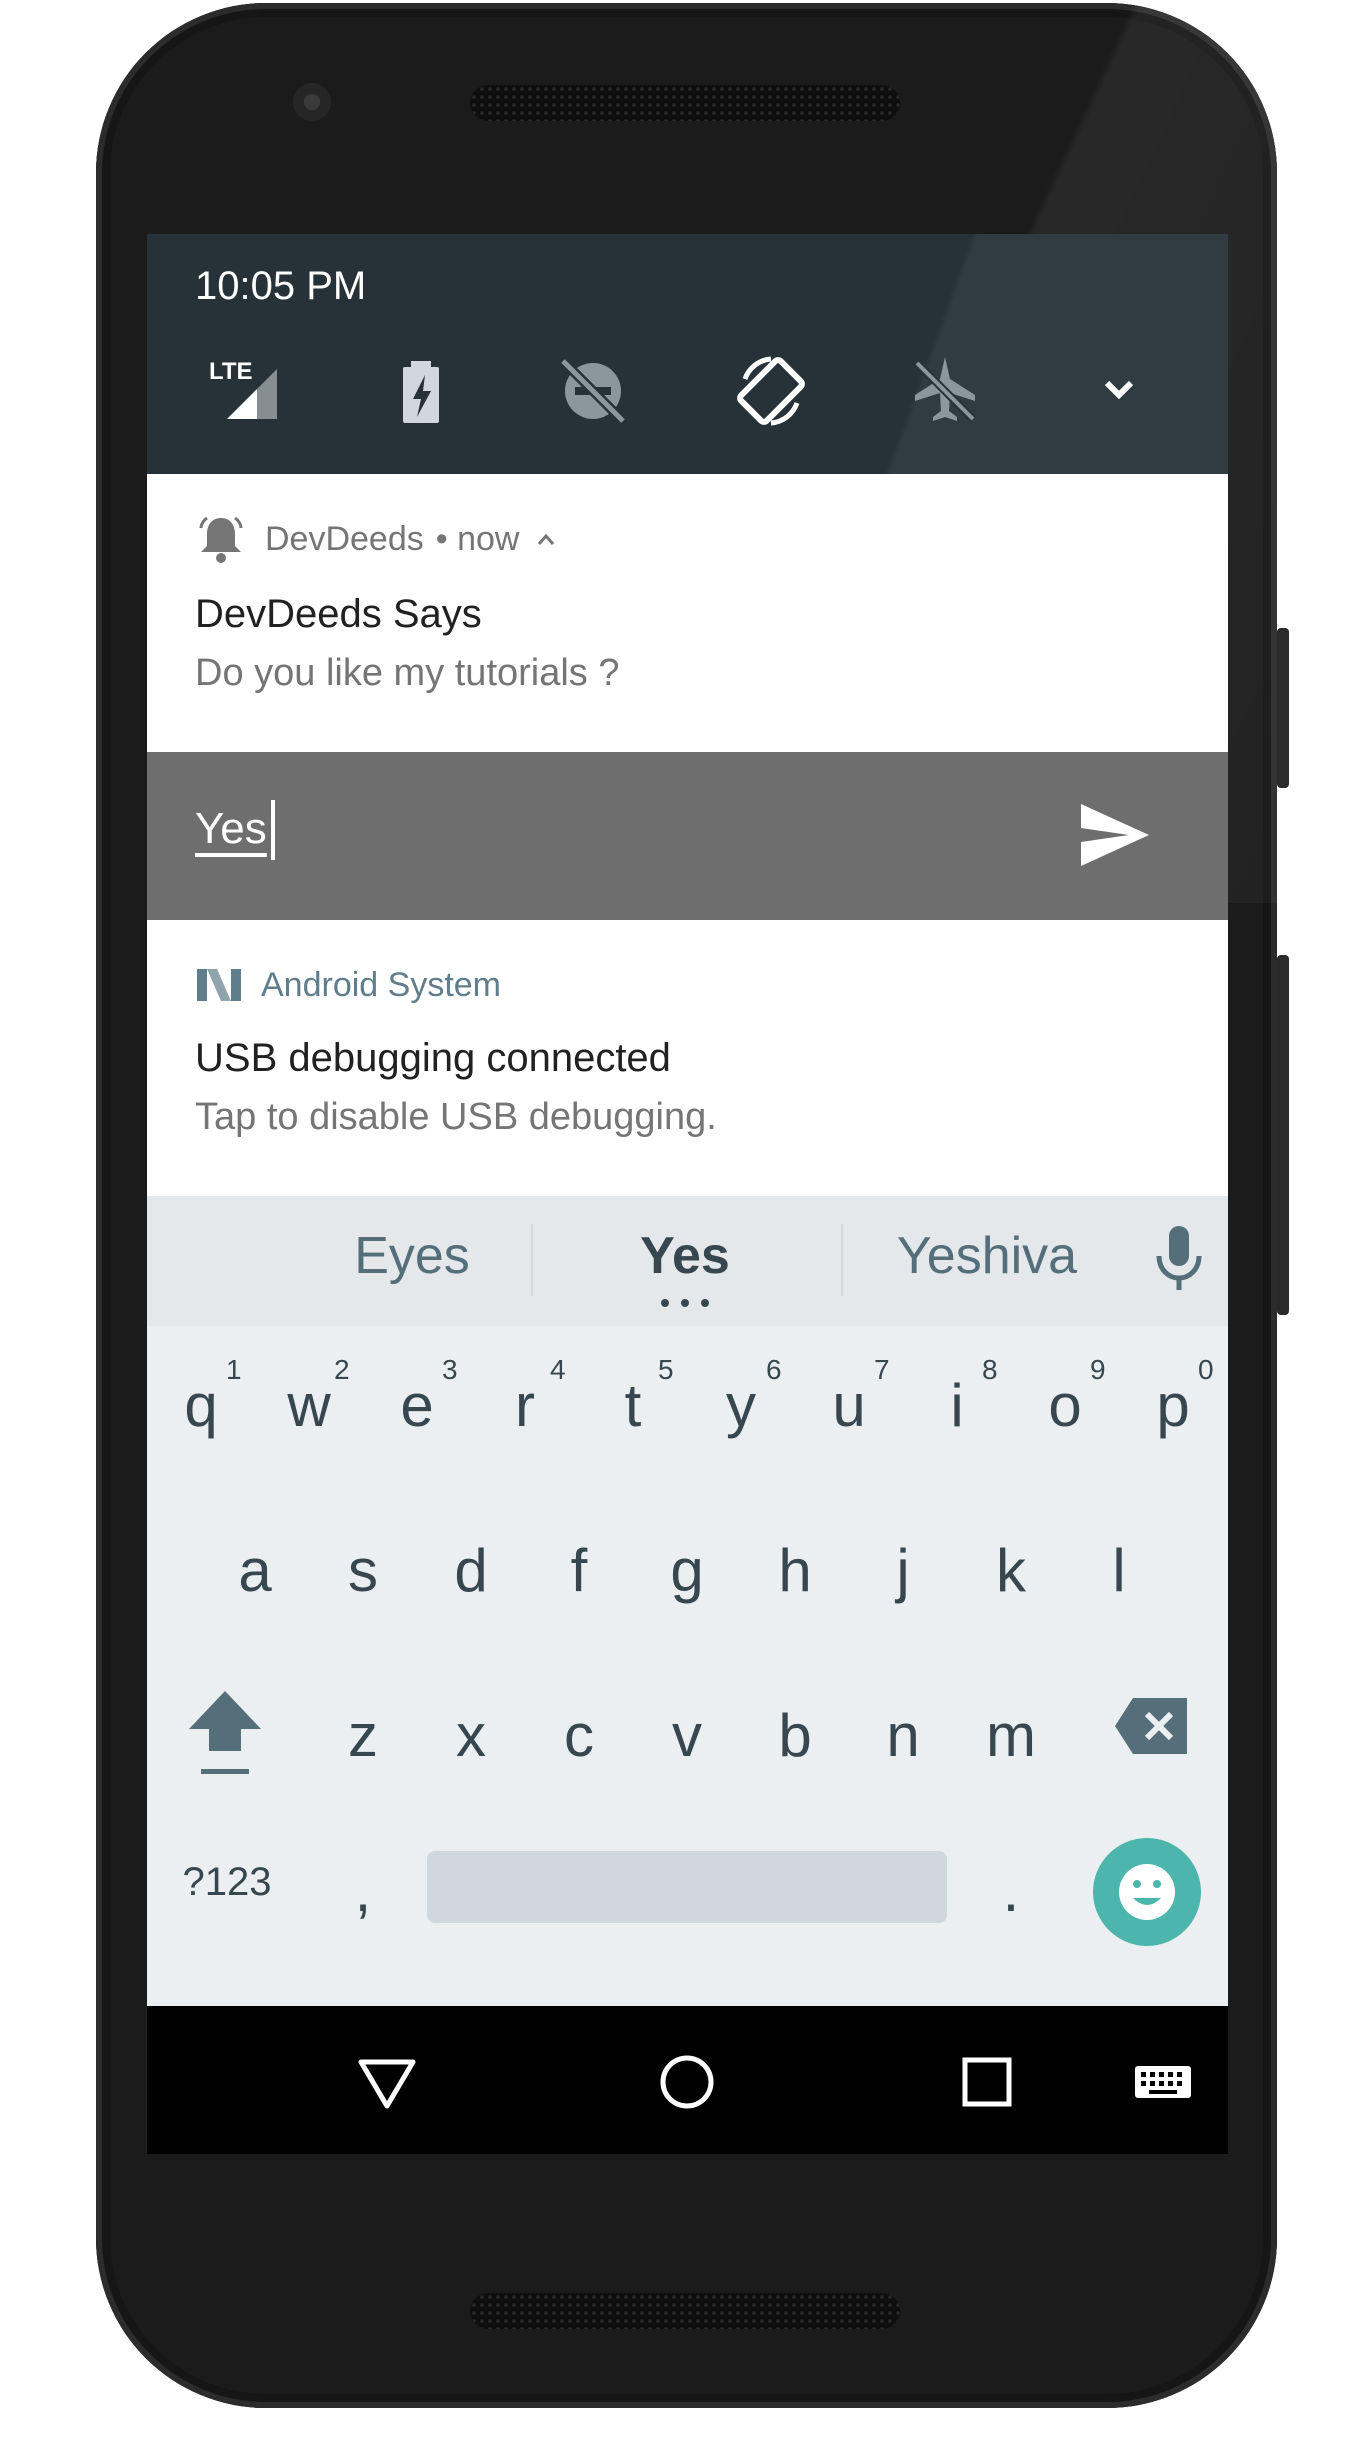 This screenshot has width=1370, height=2446. I want to click on airplane-mode-icon, so click(945, 389).